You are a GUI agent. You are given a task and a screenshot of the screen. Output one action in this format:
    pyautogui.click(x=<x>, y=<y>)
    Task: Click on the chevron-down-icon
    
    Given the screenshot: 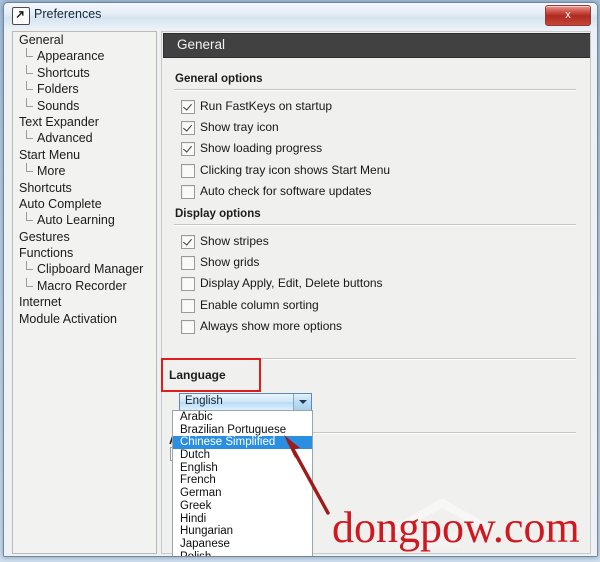 What is the action you would take?
    pyautogui.click(x=302, y=402)
    